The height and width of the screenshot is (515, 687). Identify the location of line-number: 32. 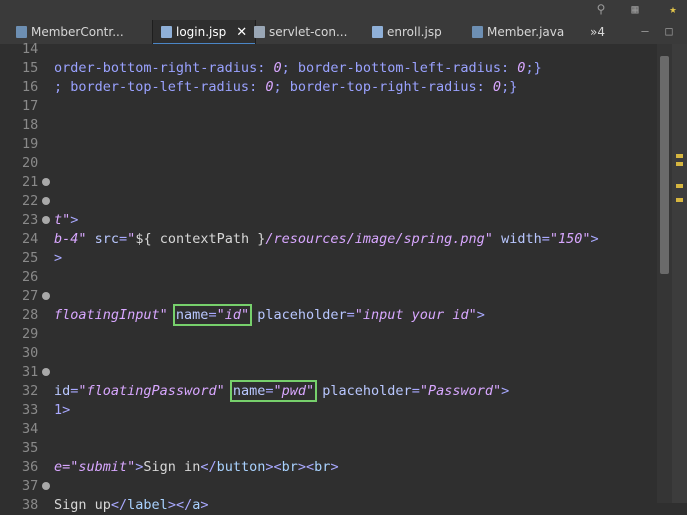
(30, 391).